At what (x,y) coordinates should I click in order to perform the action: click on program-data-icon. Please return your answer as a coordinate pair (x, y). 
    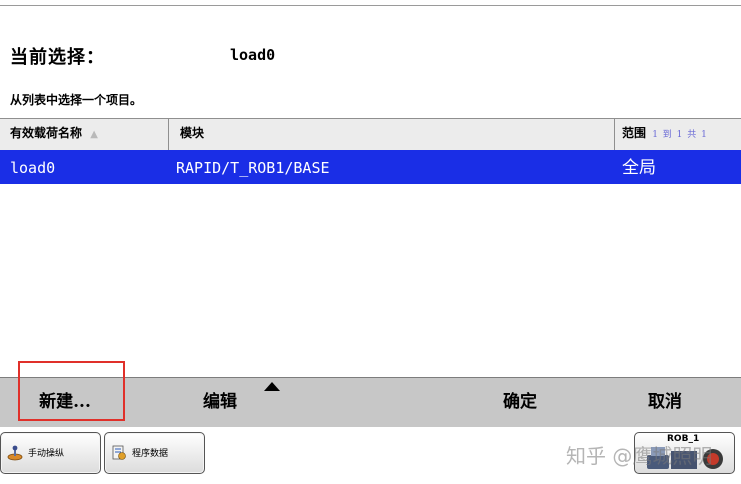
    Looking at the image, I should click on (119, 452).